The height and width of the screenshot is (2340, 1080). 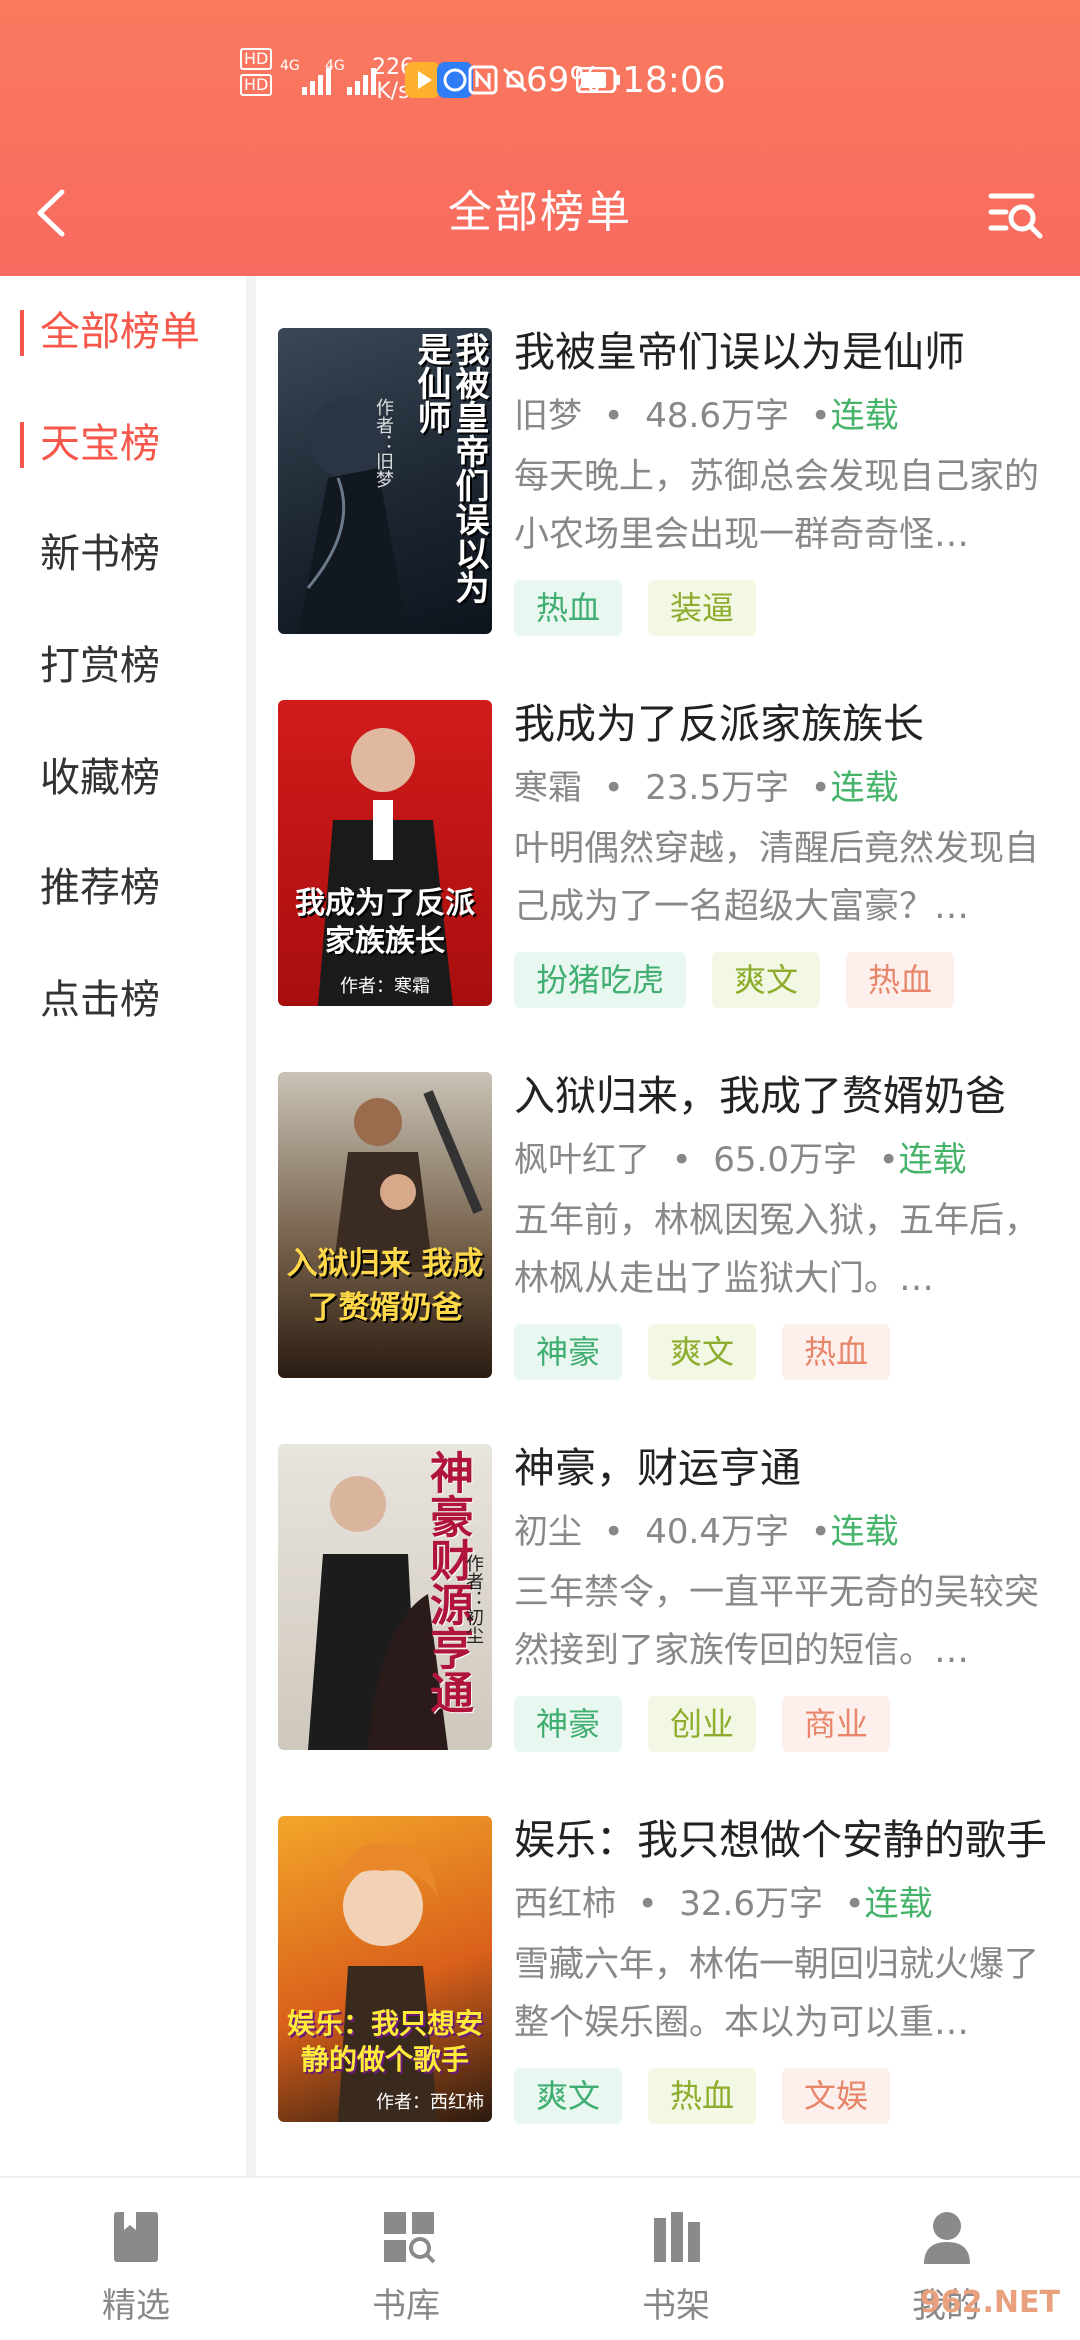 I want to click on book-title: 我被皇帝们误以为是仙师, so click(x=739, y=348).